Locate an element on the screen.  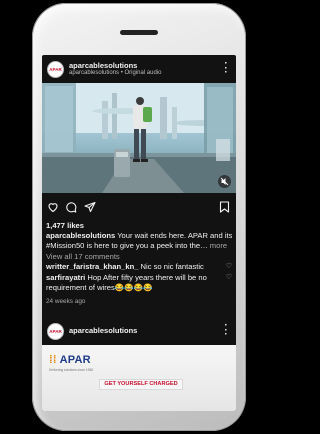
post-action-bar is located at coordinates (139, 207).